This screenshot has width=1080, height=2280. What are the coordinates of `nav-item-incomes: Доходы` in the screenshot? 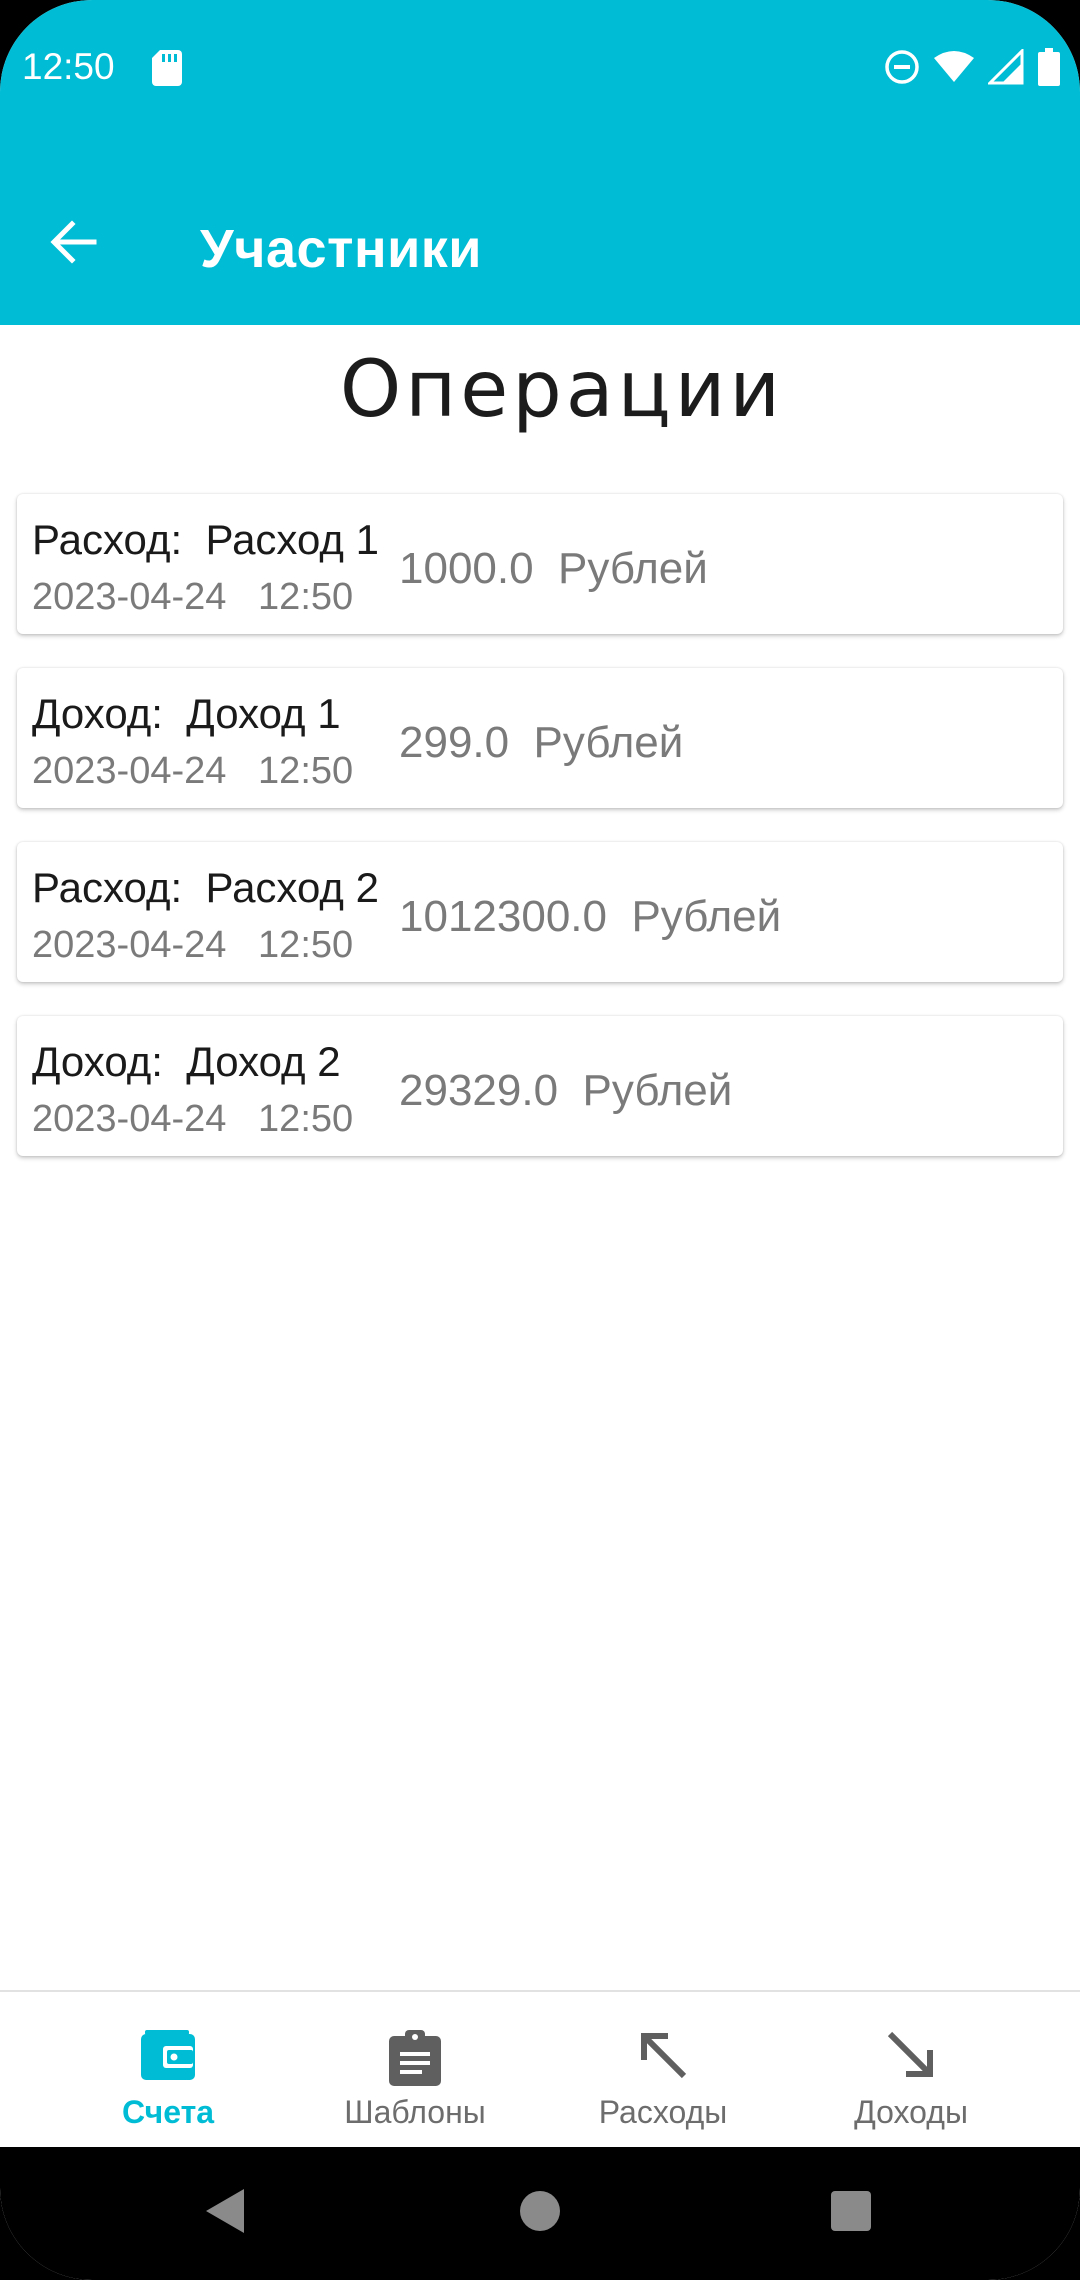 It's located at (911, 2070).